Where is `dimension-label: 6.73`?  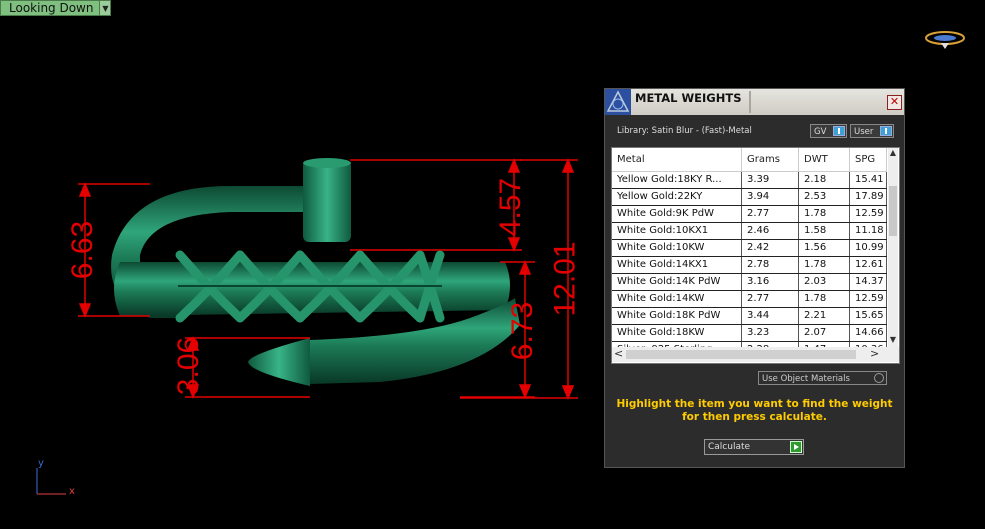
dimension-label: 6.73 is located at coordinates (523, 331).